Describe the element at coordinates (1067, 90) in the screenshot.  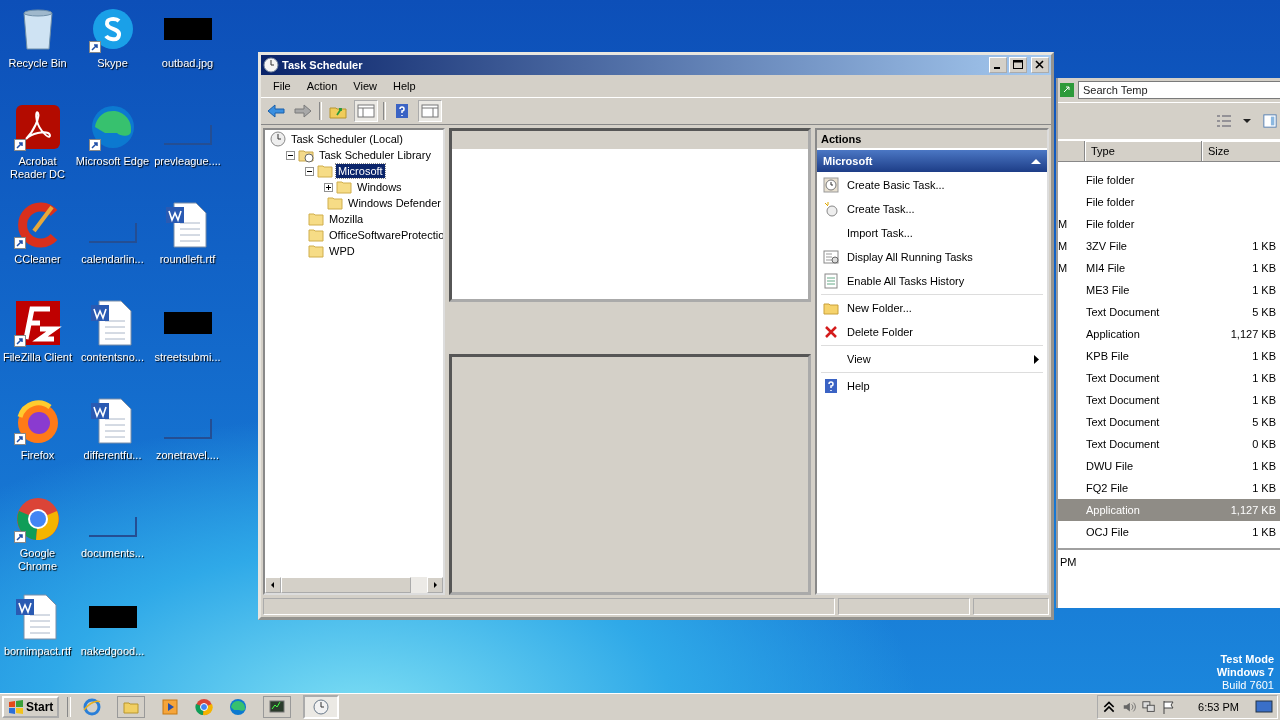
I see `refresh-icon` at that location.